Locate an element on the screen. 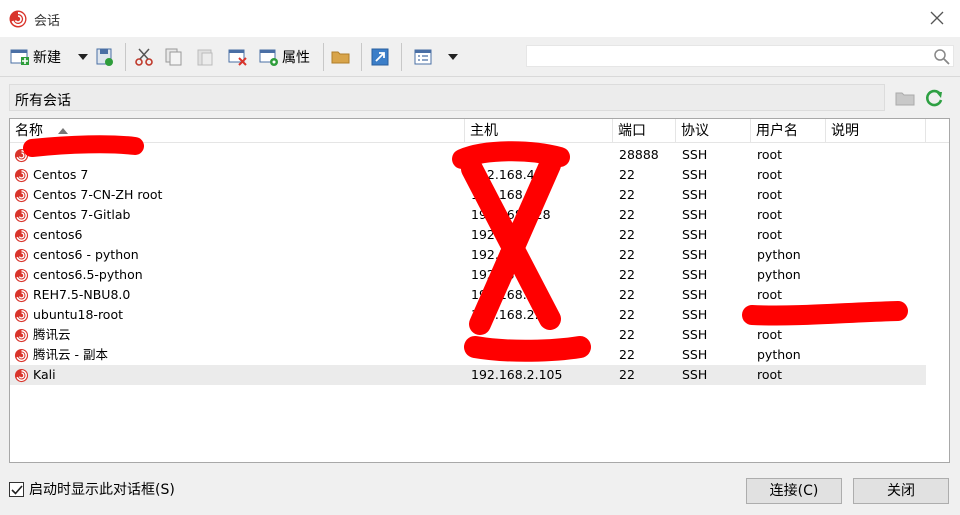 The width and height of the screenshot is (960, 515). session-row: Kali 192.168.2.105 22 SSH root is located at coordinates (468, 375).